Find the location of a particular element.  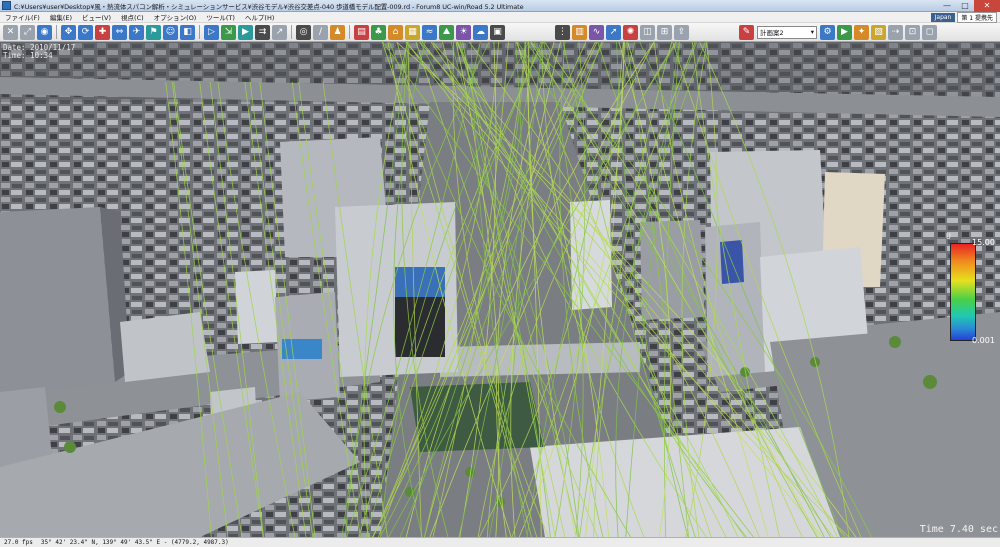

line-icon: ∕ is located at coordinates (320, 32).